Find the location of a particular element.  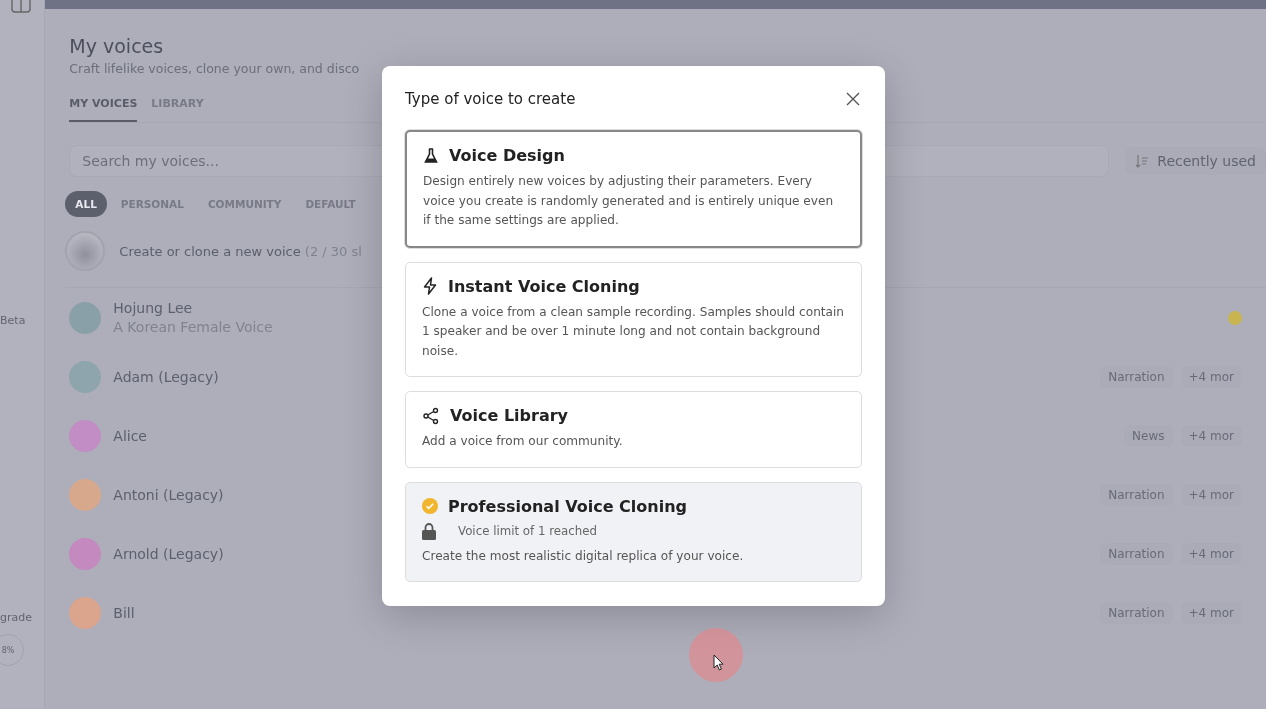

option-description: Clone a voice from a clean sample recording. Samples should contain 1 speaker and be over 1 minute long and not contain background noise. is located at coordinates (633, 331).